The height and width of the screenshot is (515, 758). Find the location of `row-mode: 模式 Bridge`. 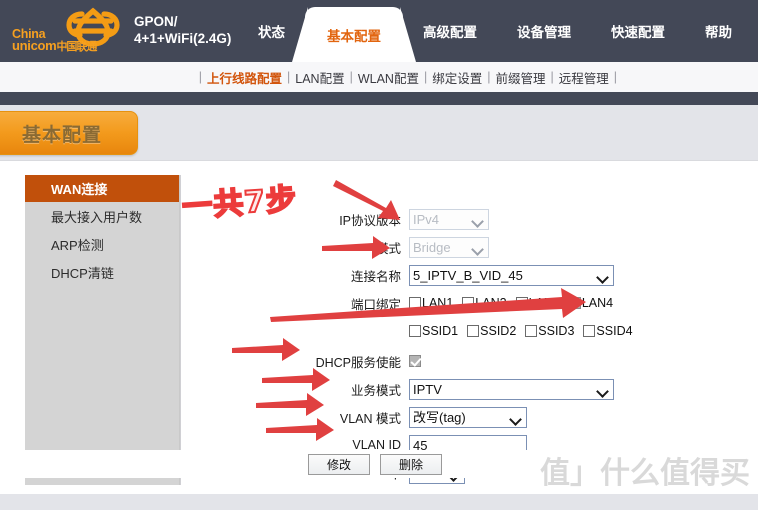

row-mode: 模式 Bridge is located at coordinates (529, 247).